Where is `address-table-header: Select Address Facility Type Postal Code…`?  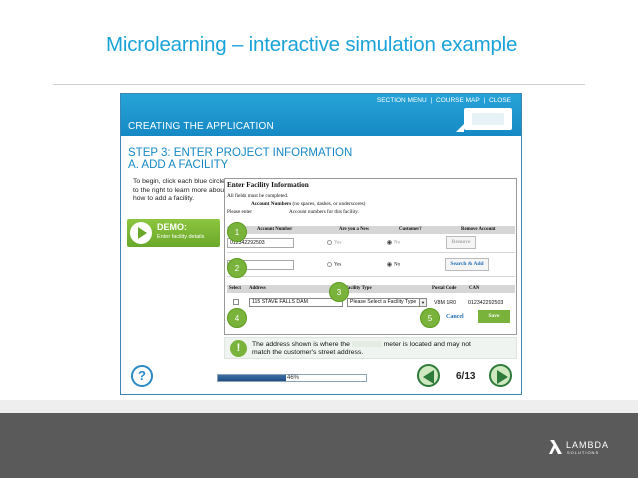 address-table-header: Select Address Facility Type Postal Code… is located at coordinates (371, 289).